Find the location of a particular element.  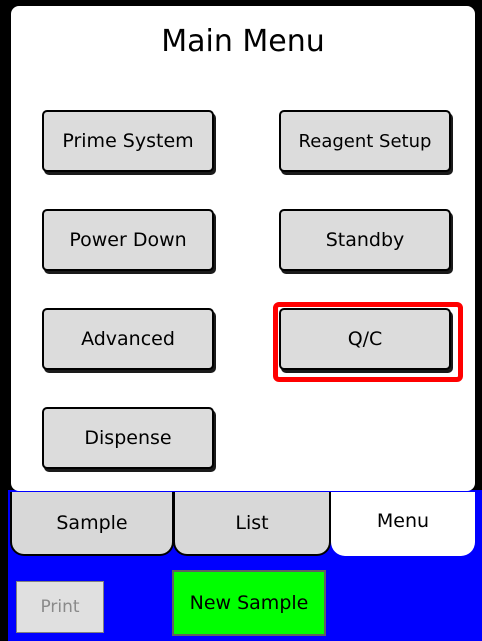

tab-sample: Sample is located at coordinates (92, 524).